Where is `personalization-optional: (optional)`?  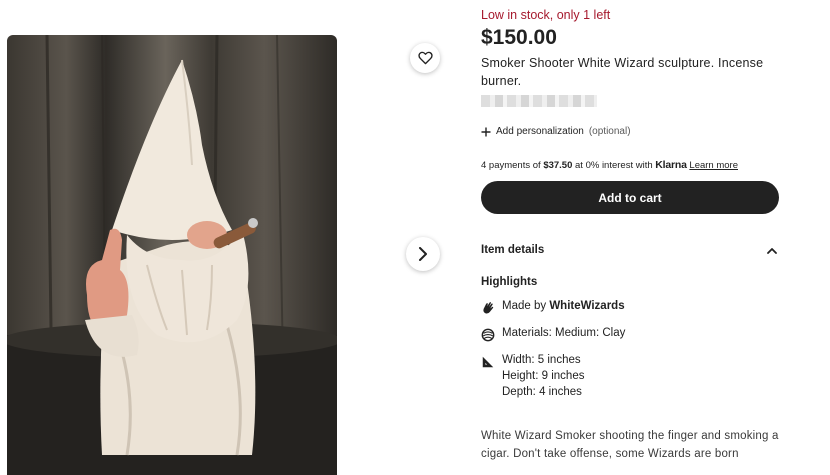
personalization-optional: (optional) is located at coordinates (609, 131).